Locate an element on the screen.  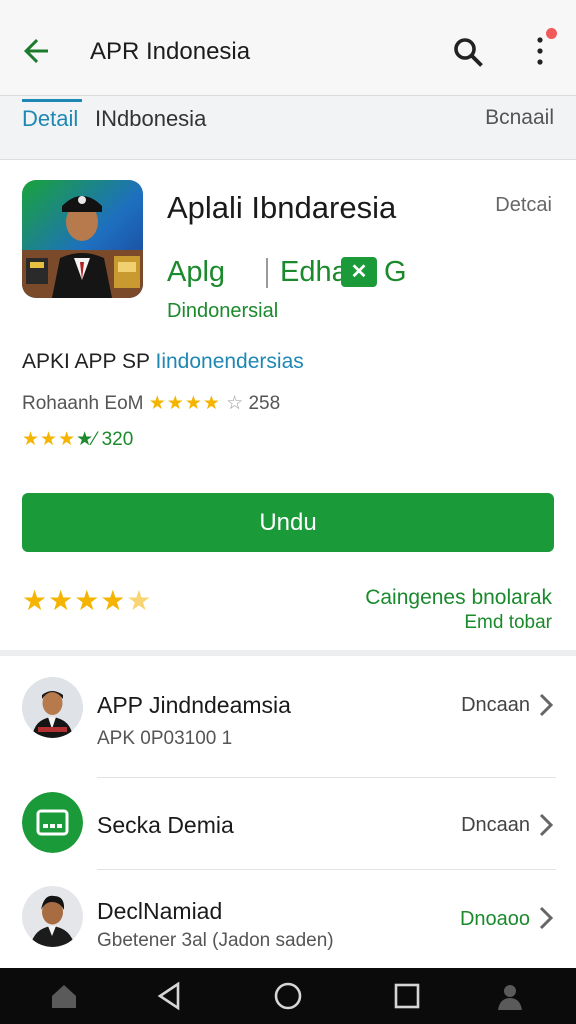
rating-row-1: Rohaanh EoM ★★★★ ☆ 258 is located at coordinates (151, 403).